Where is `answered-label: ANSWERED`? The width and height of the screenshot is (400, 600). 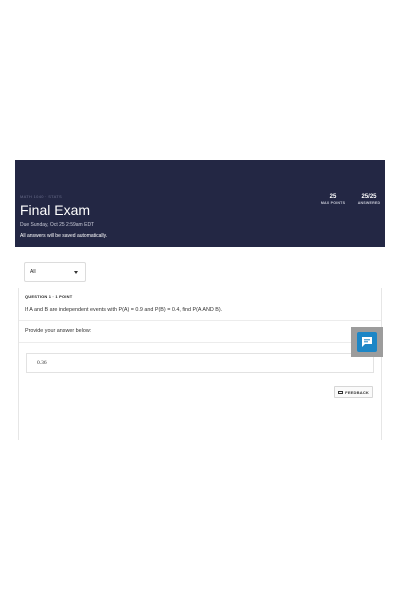 answered-label: ANSWERED is located at coordinates (369, 203).